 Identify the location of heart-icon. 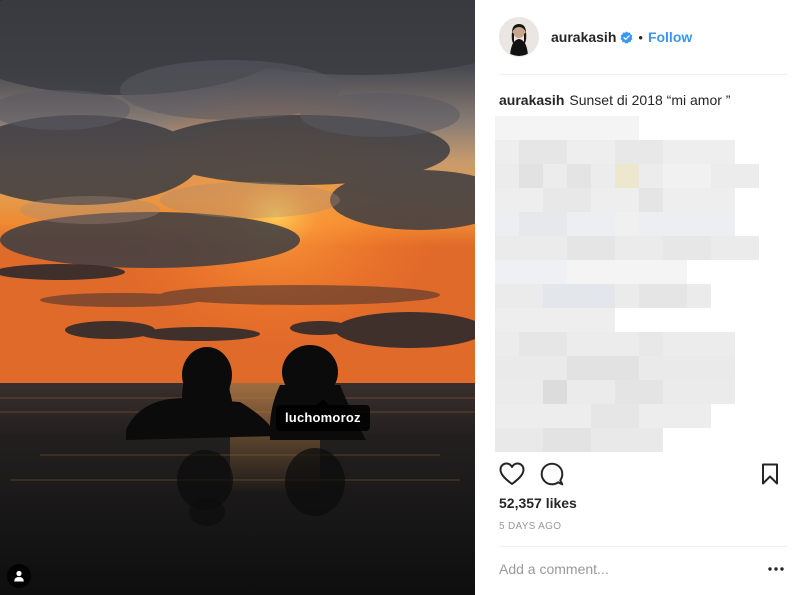
(512, 473).